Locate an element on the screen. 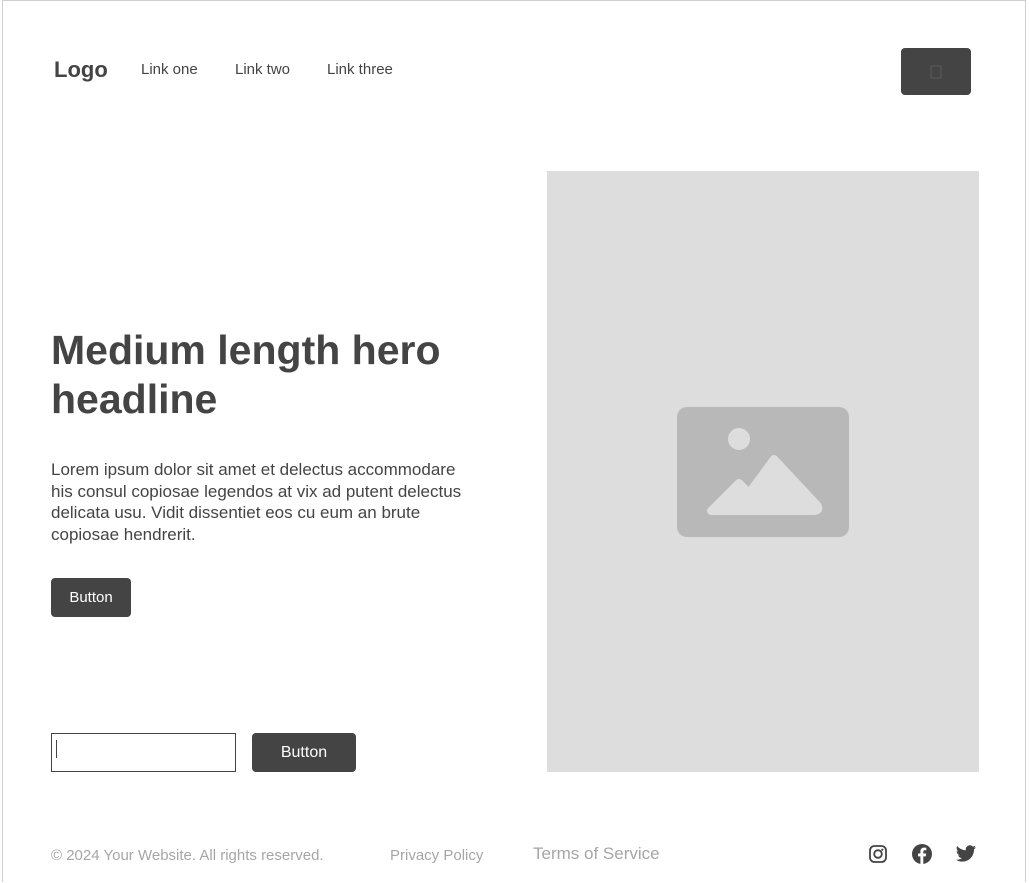 The height and width of the screenshot is (883, 1029). nav-link-three: Link three is located at coordinates (360, 70).